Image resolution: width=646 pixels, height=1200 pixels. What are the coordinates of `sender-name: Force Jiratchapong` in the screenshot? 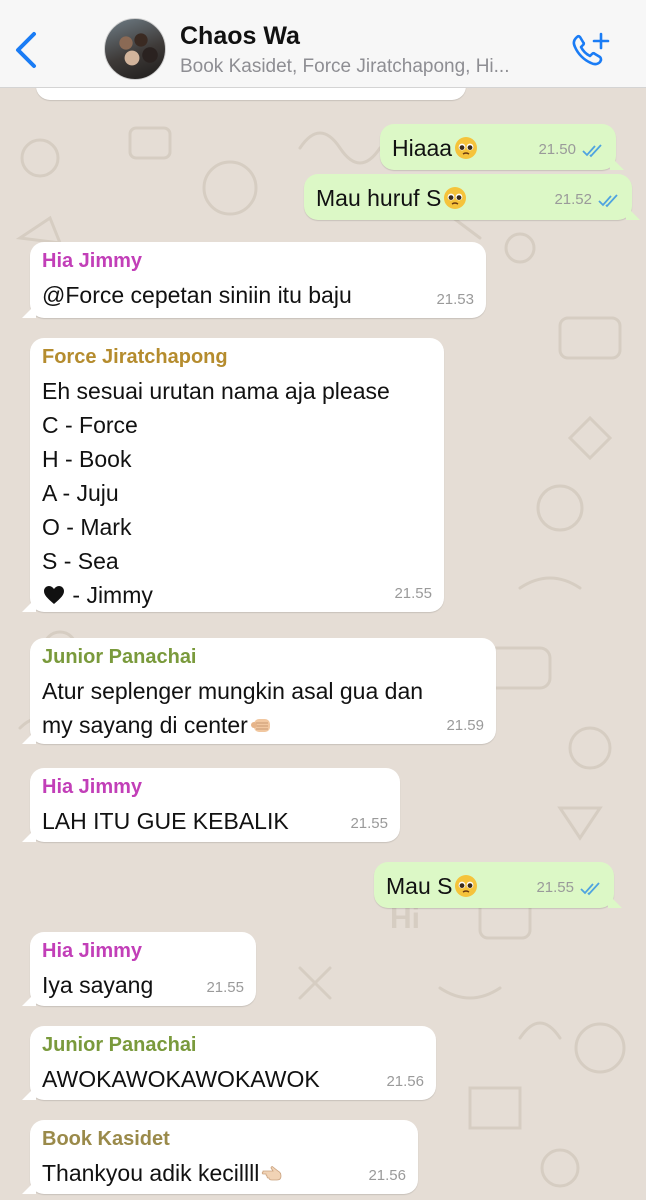 It's located at (237, 357).